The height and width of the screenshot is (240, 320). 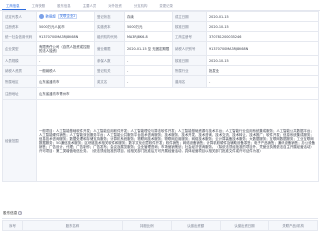 I want to click on tab-divider, so click(x=160, y=10).